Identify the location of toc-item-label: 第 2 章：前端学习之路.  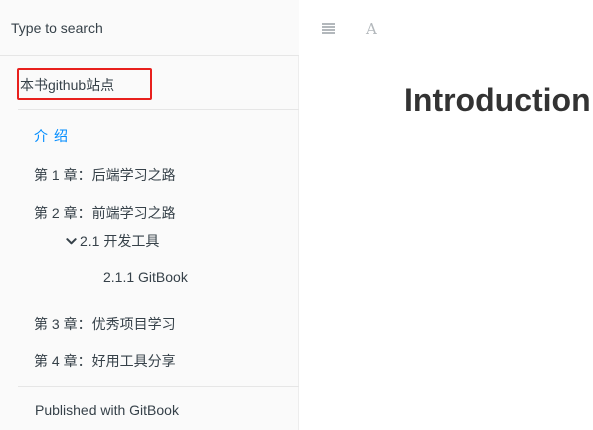
(105, 213).